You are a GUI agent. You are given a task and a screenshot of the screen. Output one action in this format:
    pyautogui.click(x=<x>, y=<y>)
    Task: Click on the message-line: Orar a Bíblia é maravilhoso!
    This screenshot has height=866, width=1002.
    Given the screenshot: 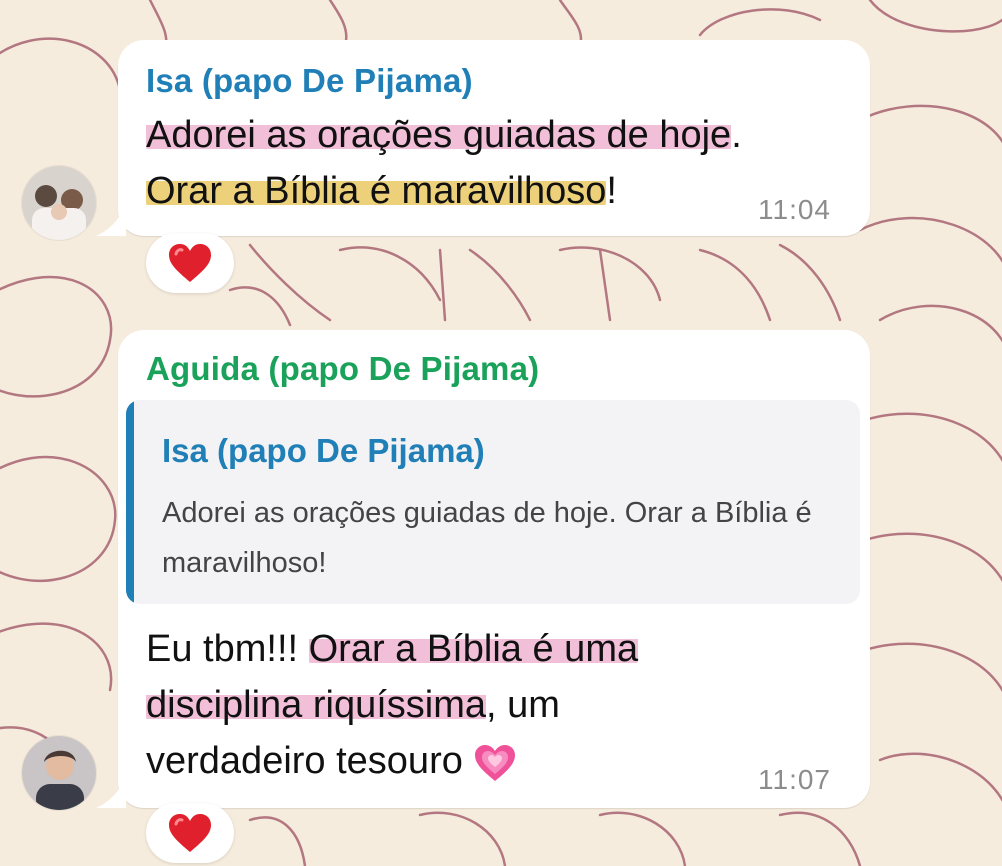 What is the action you would take?
    pyautogui.click(x=381, y=191)
    